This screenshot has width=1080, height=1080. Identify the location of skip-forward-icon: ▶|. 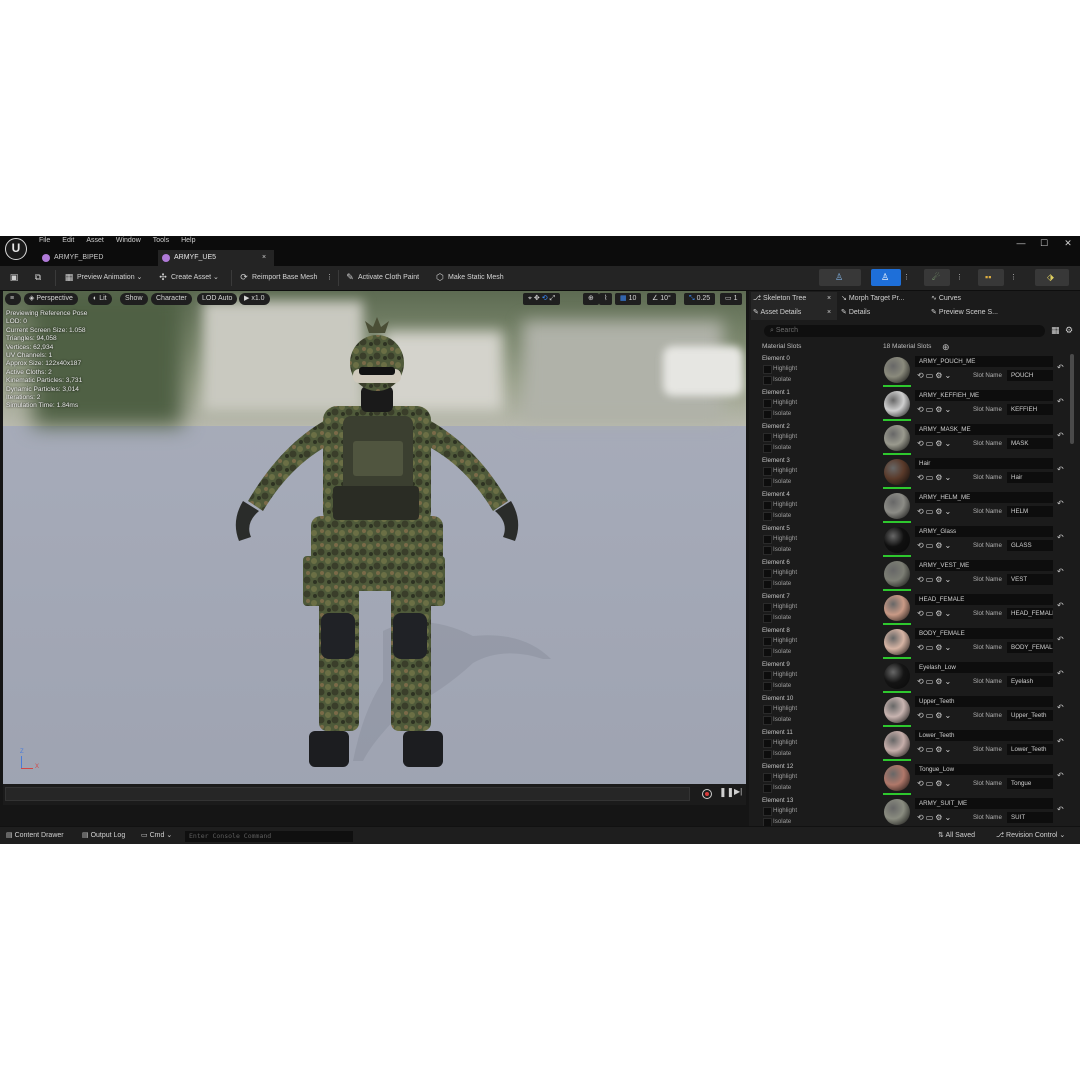
(738, 791).